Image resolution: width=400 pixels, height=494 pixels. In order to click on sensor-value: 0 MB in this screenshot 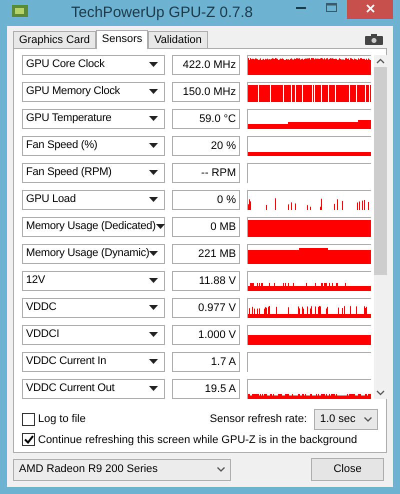, I will do `click(206, 226)`.